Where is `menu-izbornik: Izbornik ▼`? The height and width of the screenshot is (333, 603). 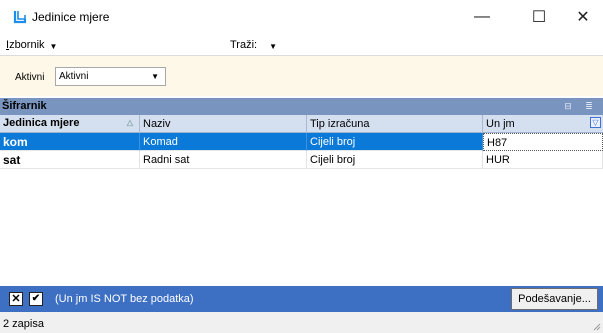
menu-izbornik: Izbornik ▼ is located at coordinates (31, 45).